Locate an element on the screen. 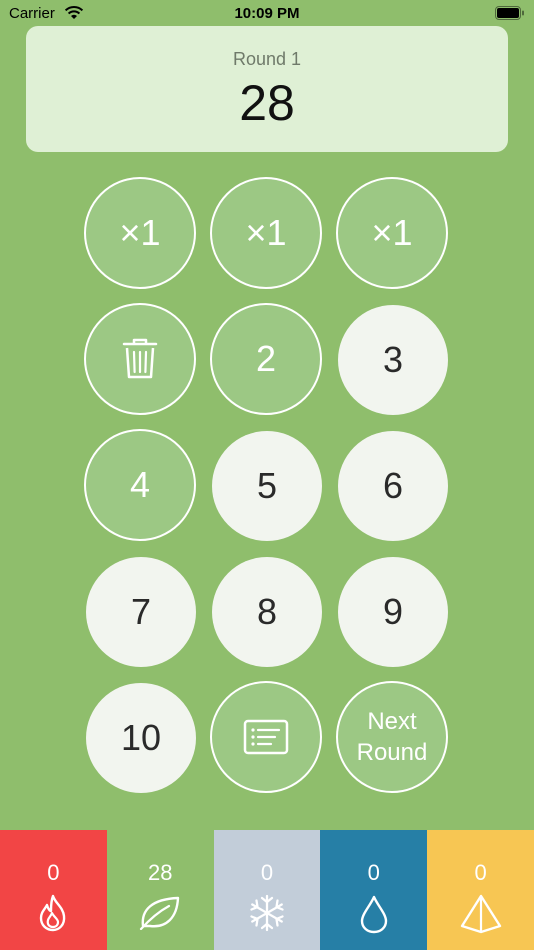 This screenshot has height=950, width=534. number-button-10: 10 is located at coordinates (141, 738).